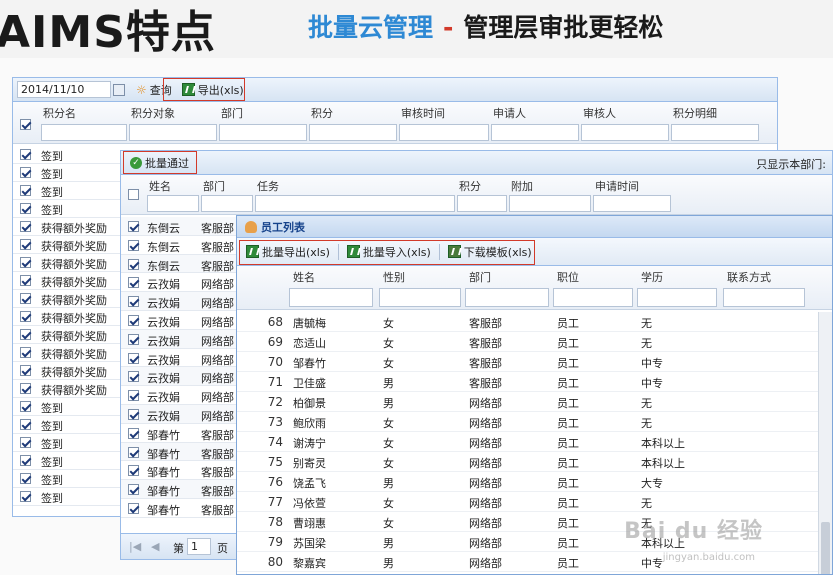 The image size is (833, 575). What do you see at coordinates (155, 546) in the screenshot?
I see `prev-page-icon: ◀` at bounding box center [155, 546].